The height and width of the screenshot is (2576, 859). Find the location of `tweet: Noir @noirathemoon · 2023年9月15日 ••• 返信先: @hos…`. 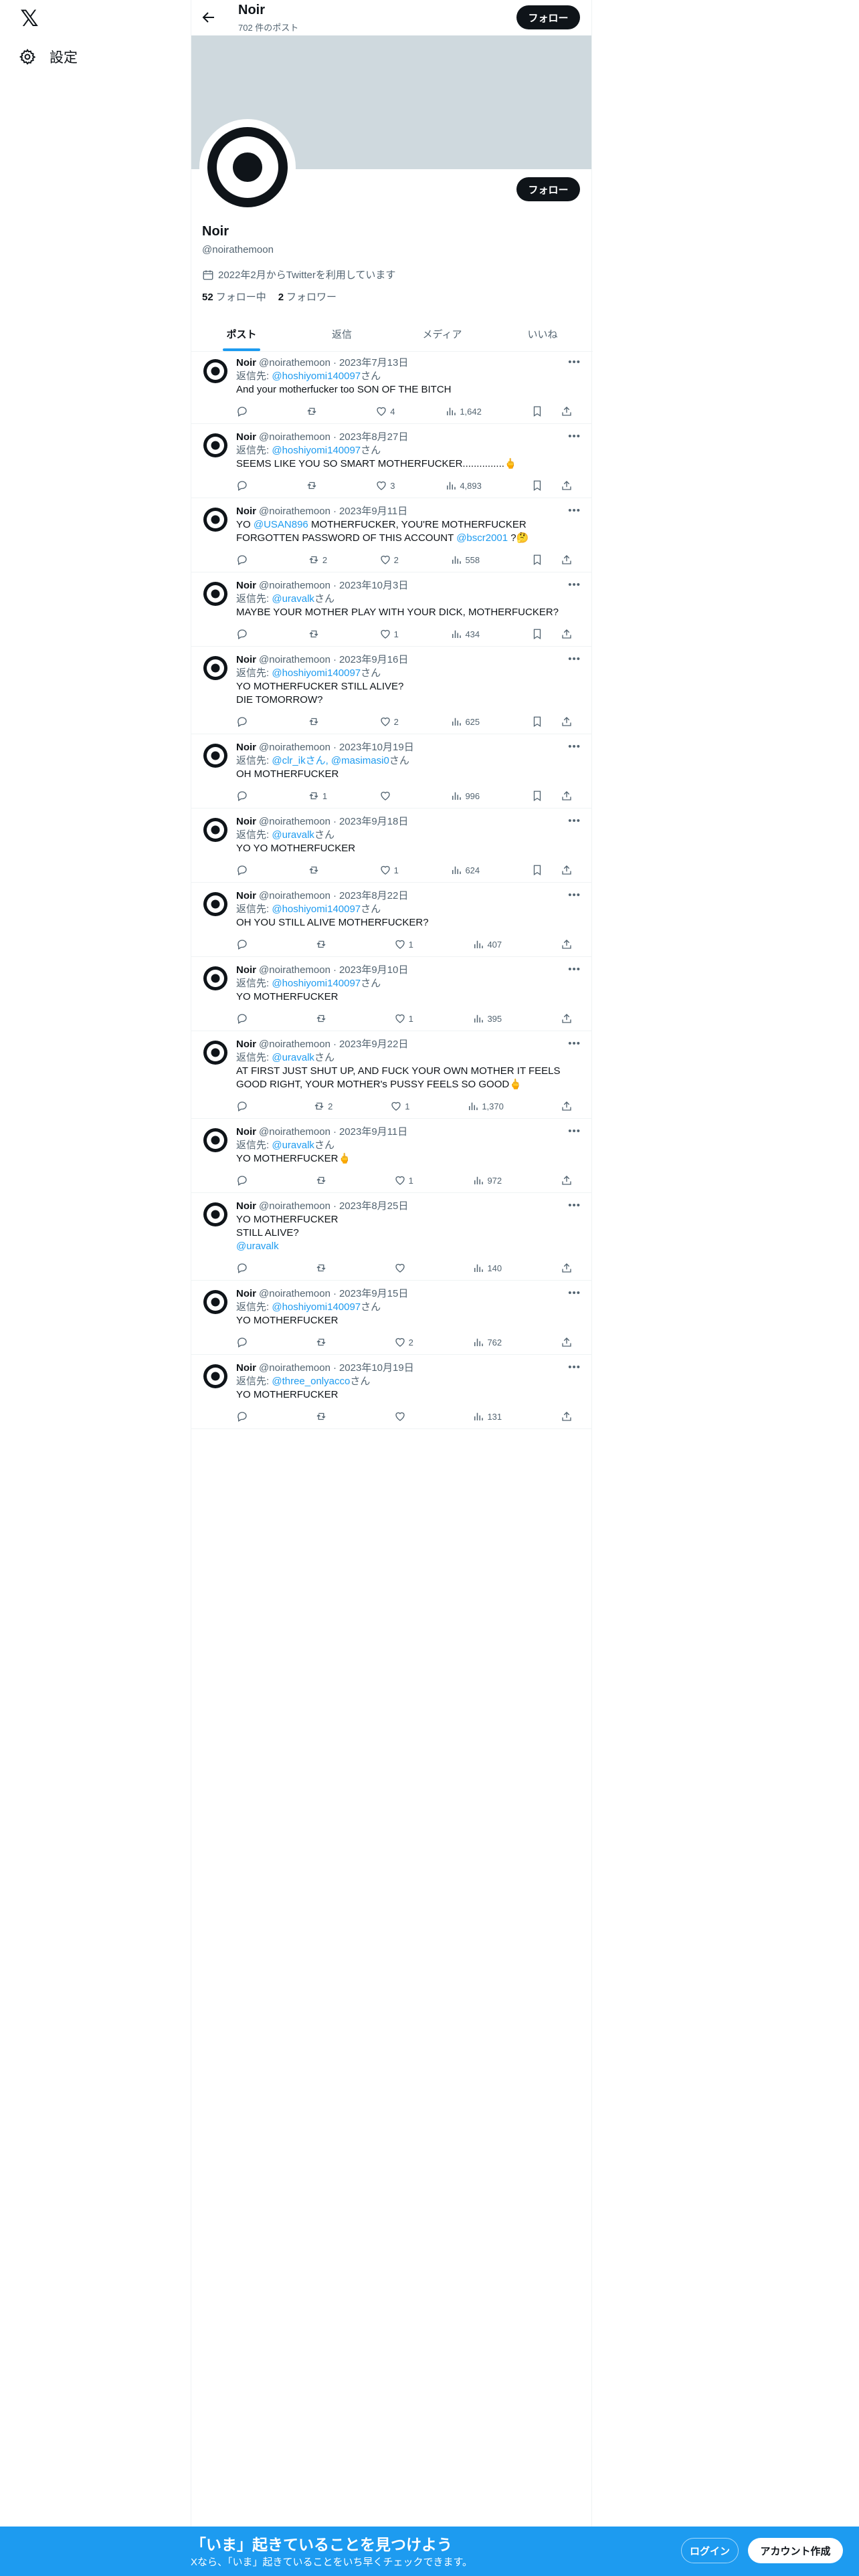

tweet: Noir @noirathemoon · 2023年9月15日 ••• 返信先: @hos… is located at coordinates (391, 1318).